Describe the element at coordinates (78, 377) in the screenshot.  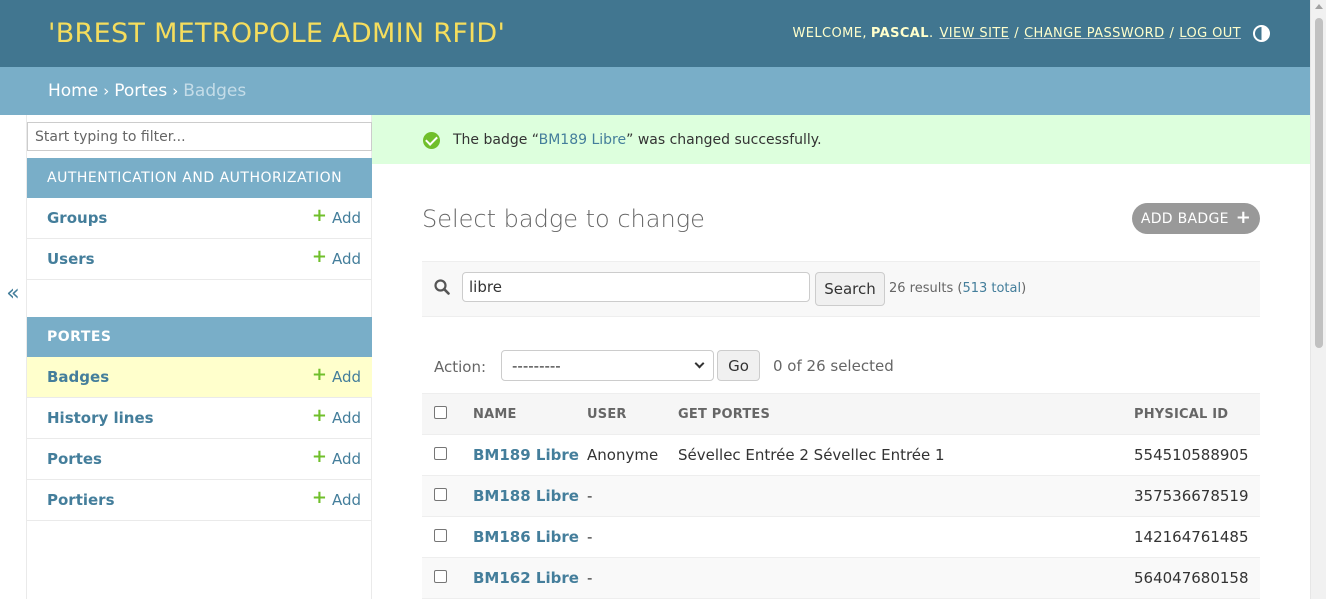
I see `sidebar-item-label: Badges` at that location.